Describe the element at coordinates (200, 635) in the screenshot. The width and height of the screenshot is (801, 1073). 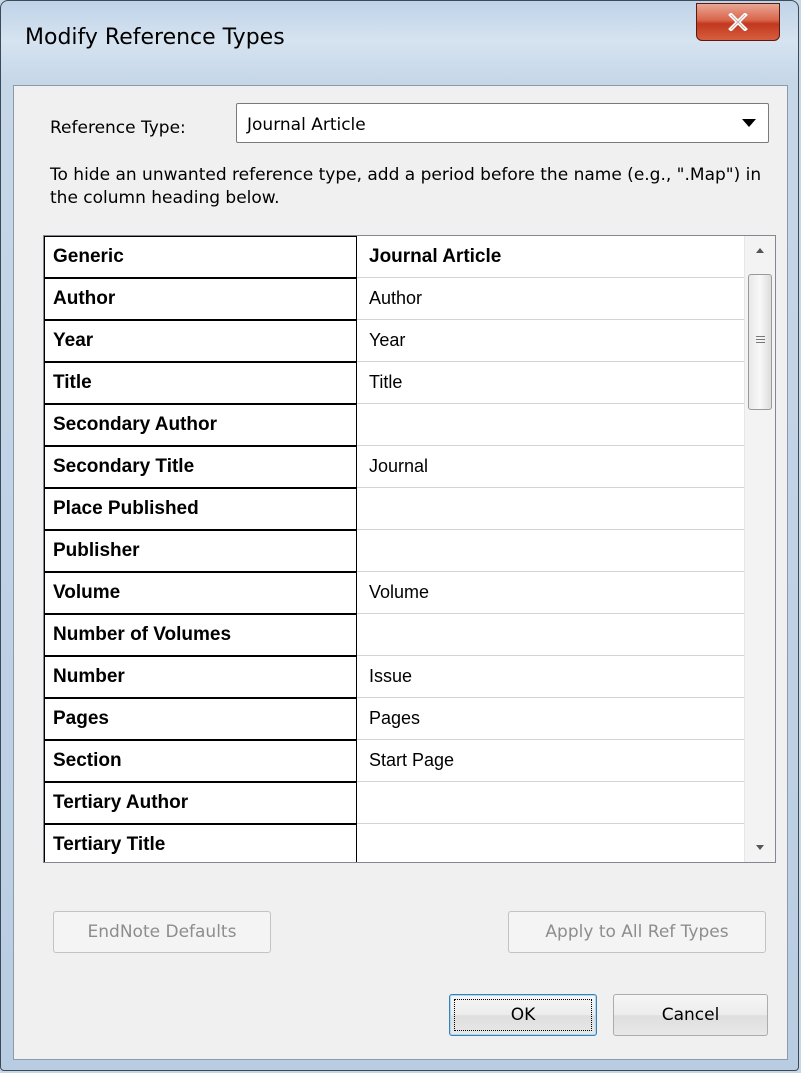
I see `field-name-cell: Number of Volumes` at that location.